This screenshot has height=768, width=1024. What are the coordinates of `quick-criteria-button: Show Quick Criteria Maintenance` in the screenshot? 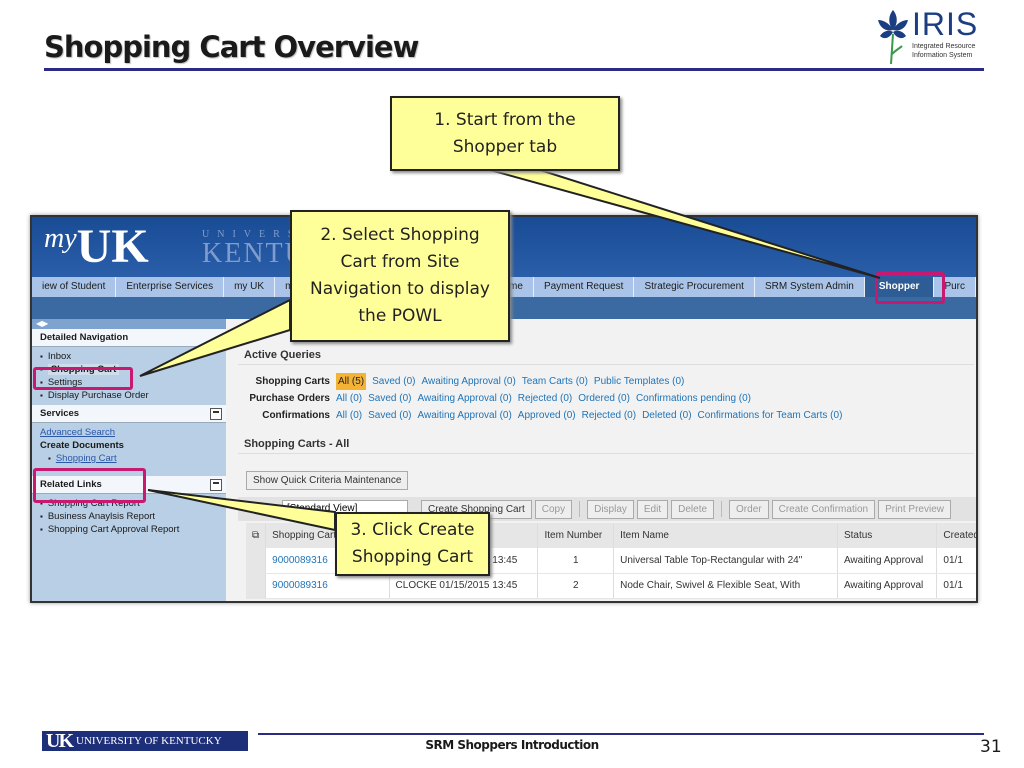 It's located at (327, 480).